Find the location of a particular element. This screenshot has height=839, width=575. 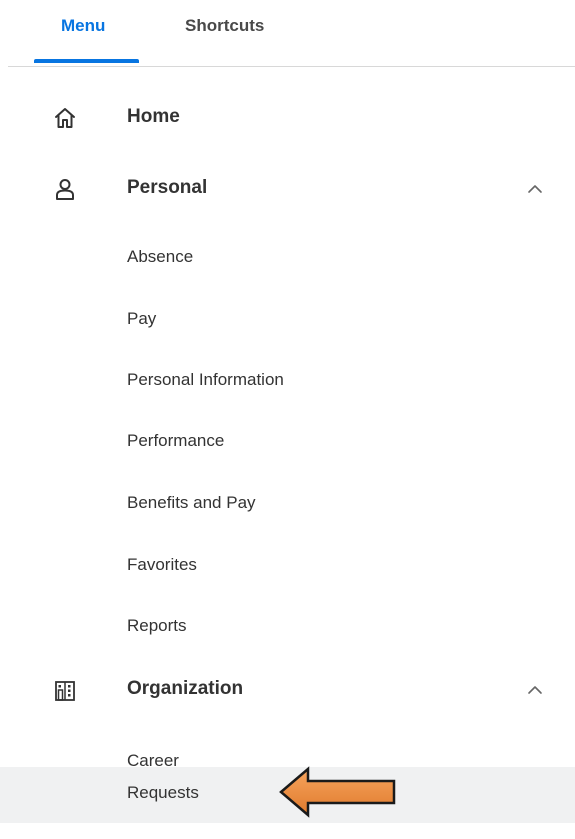

menu-section-organization: Organization is located at coordinates (287, 690).